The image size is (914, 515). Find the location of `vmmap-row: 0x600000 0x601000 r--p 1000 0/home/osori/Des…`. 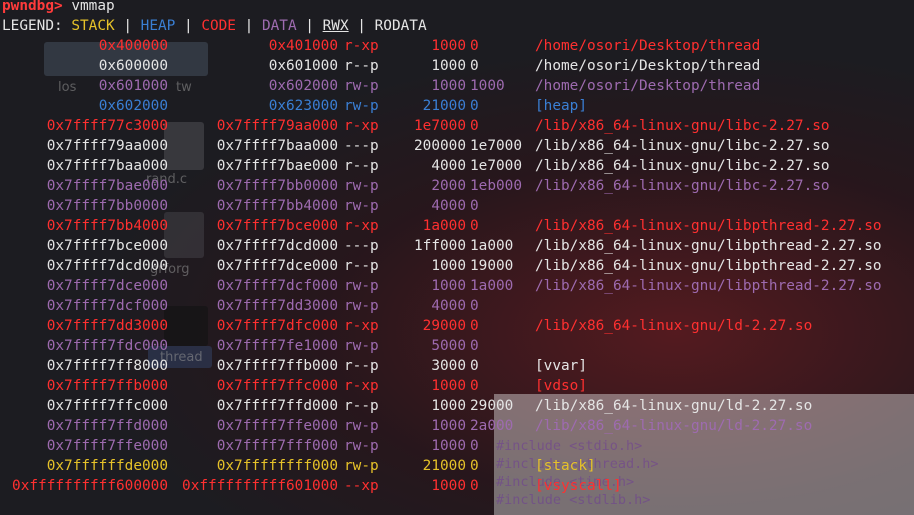

vmmap-row: 0x600000 0x601000 r--p 1000 0/home/osori/Des… is located at coordinates (381, 66).